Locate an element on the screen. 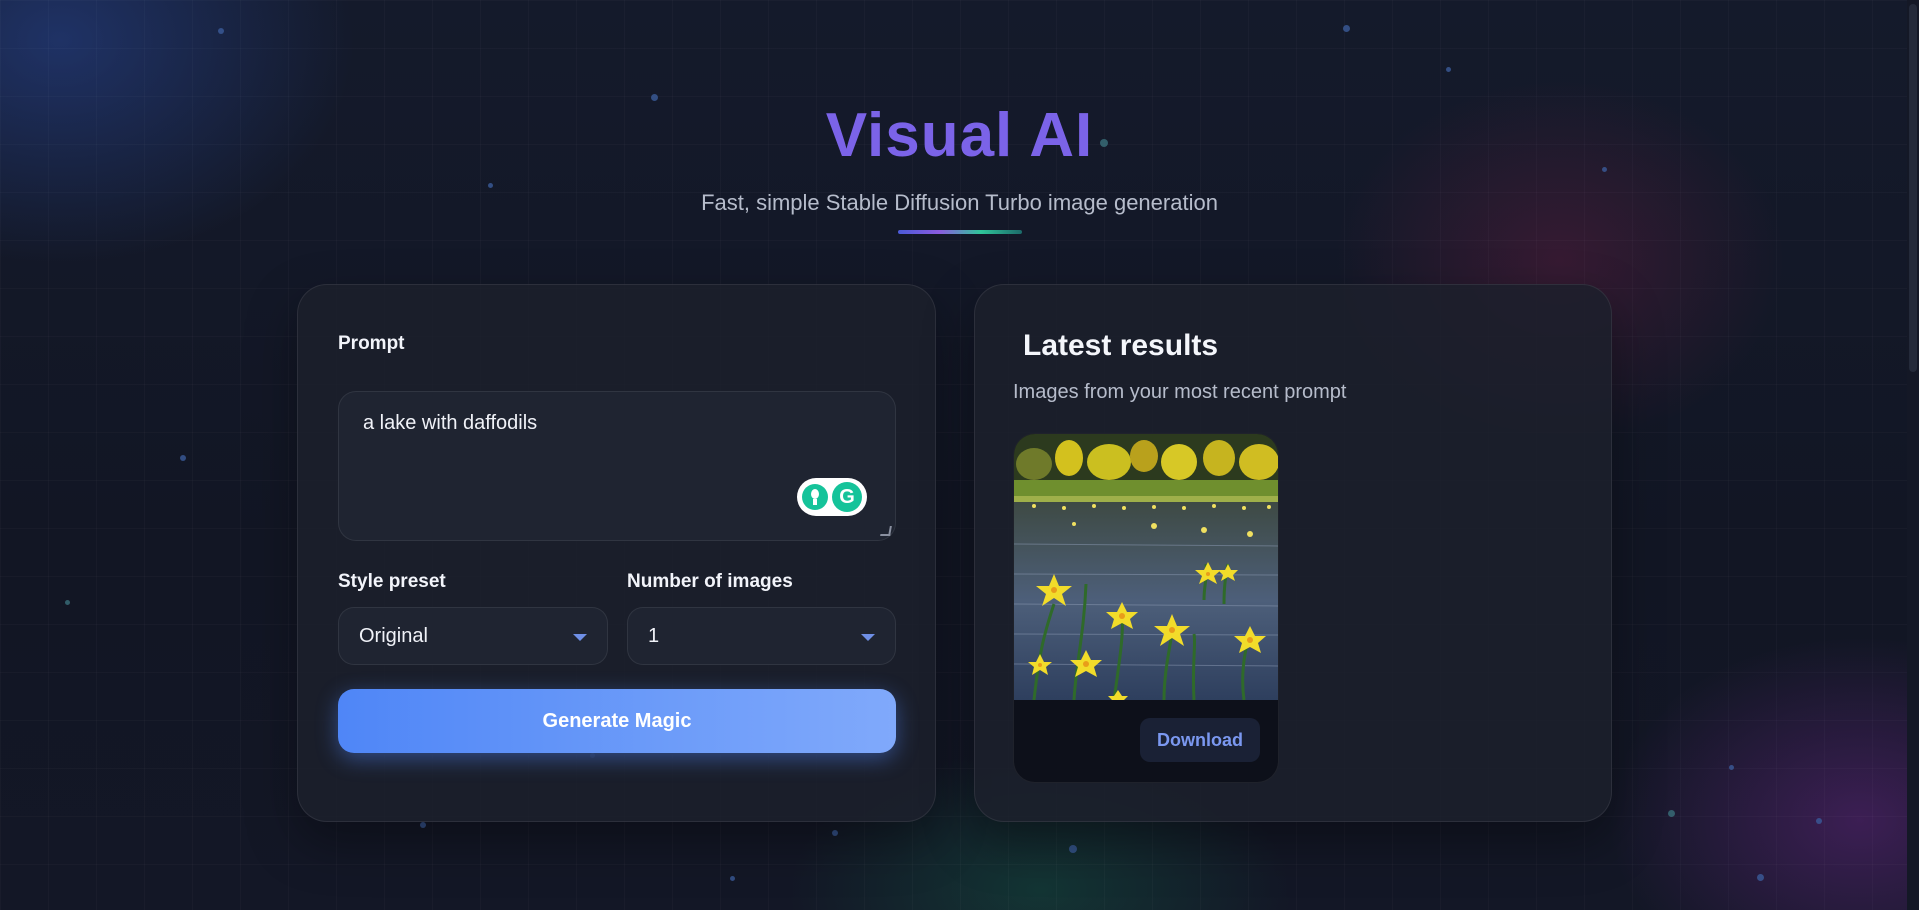 This screenshot has width=1919, height=910. generated-image is located at coordinates (1146, 567).